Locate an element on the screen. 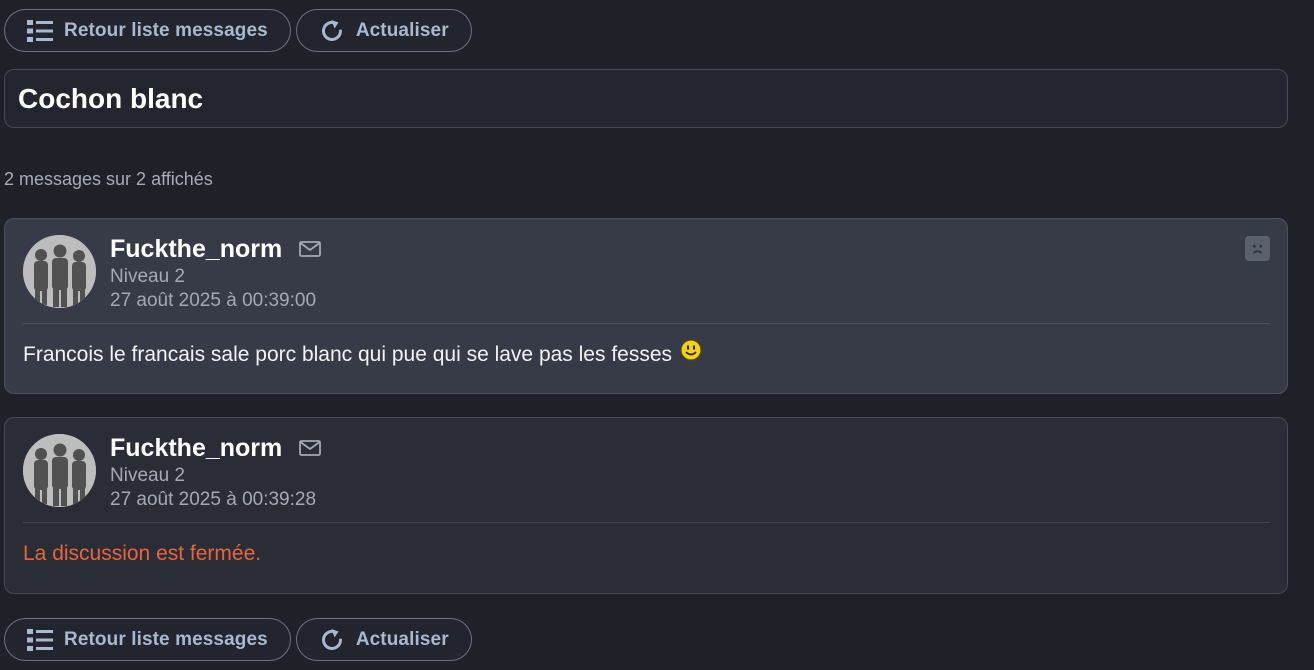 The height and width of the screenshot is (670, 1314). discussion-closed-text: La discussion est fermée. is located at coordinates (142, 553).